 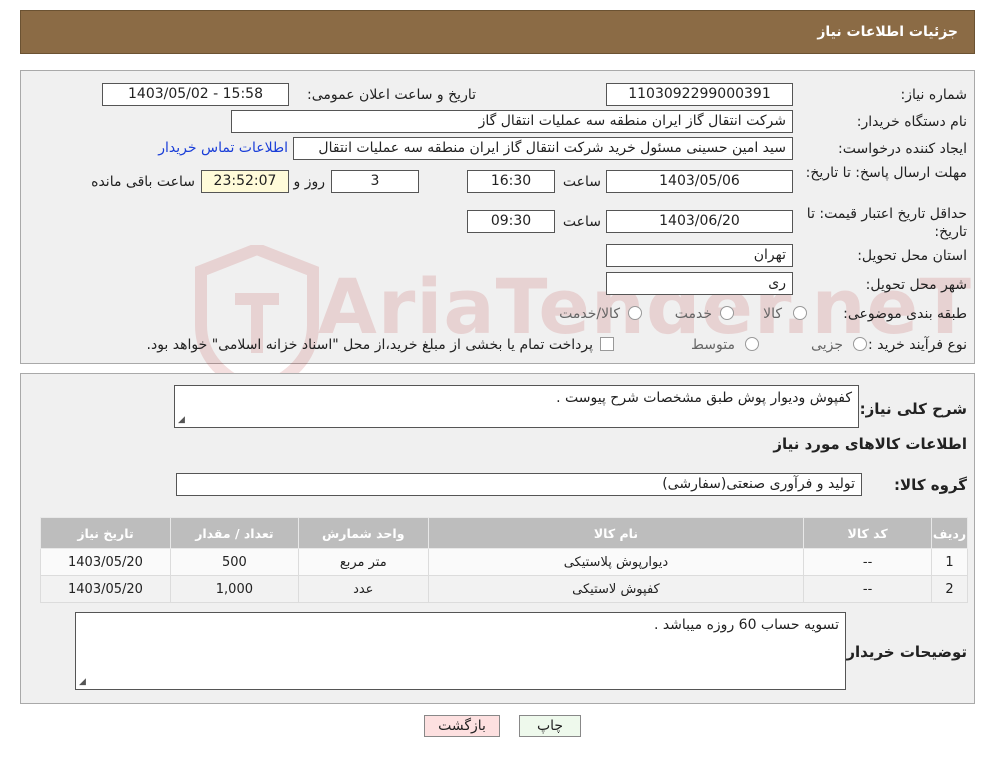 I want to click on goods-group-field: تولید و فرآوری صنعتی(سفارشی), so click(x=519, y=484).